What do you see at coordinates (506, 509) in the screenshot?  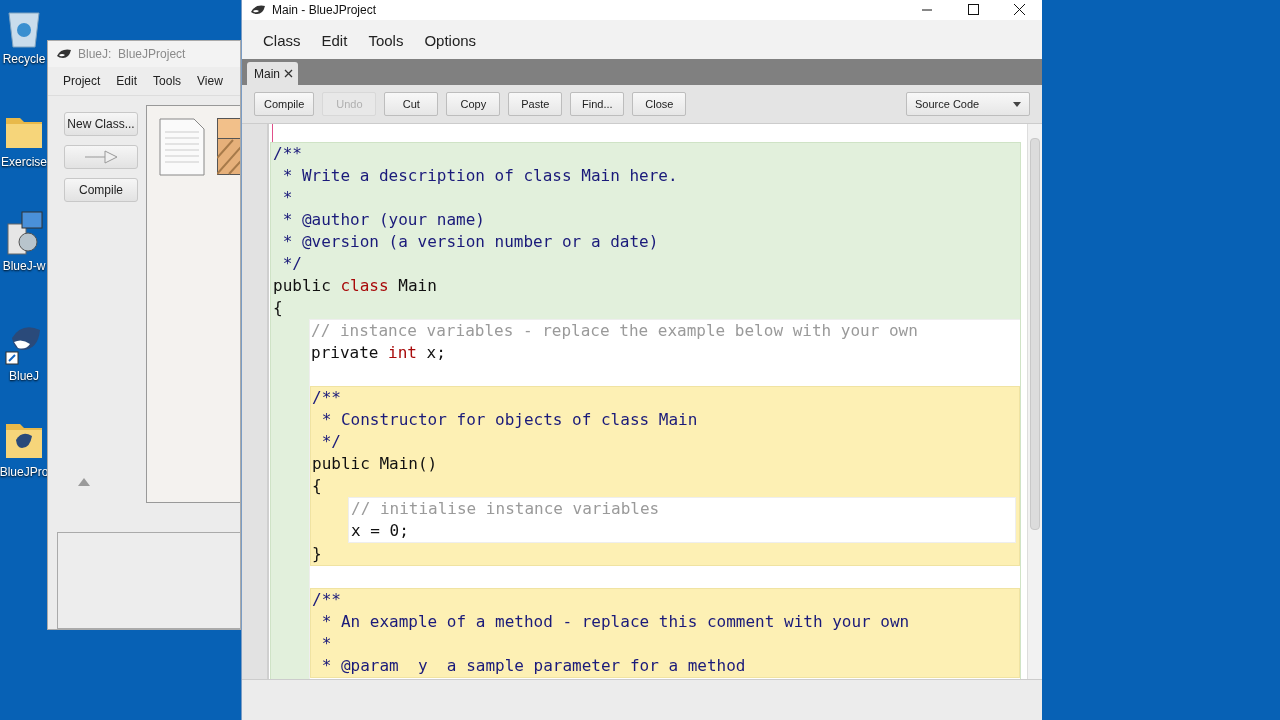 I see `code-line: // initialise instance variables` at bounding box center [506, 509].